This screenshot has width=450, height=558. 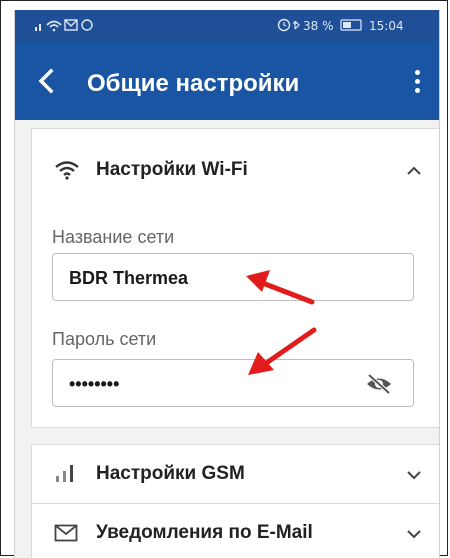 What do you see at coordinates (104, 339) in the screenshot?
I see `network-password-label: Пароль сети` at bounding box center [104, 339].